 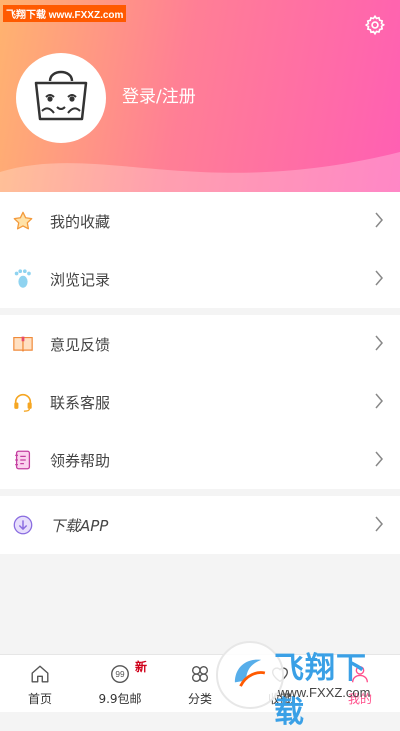 I want to click on menu-item-feedback: 意见反馈, so click(x=200, y=344).